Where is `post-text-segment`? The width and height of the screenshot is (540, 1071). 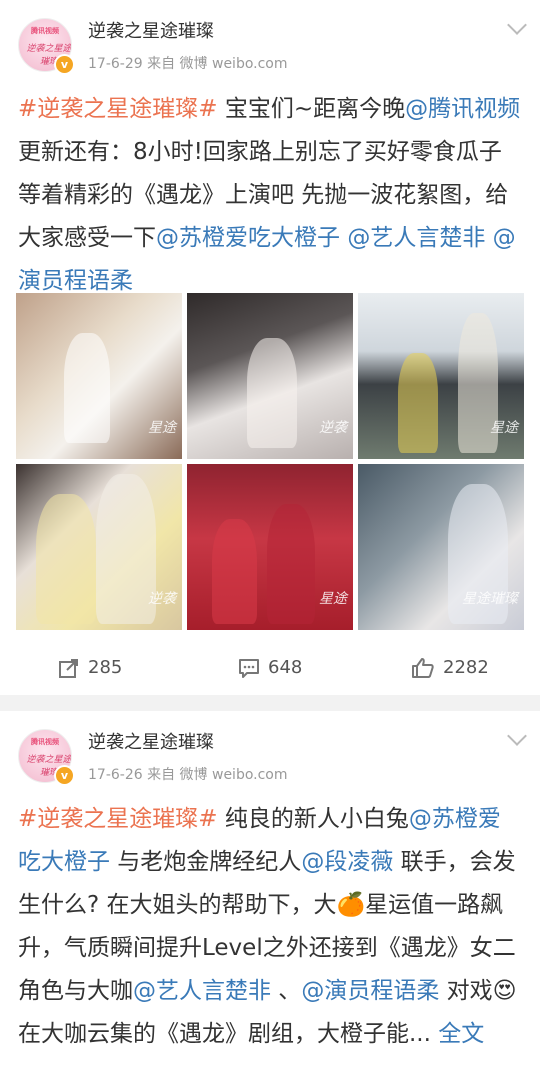
post-text-segment is located at coordinates (488, 238).